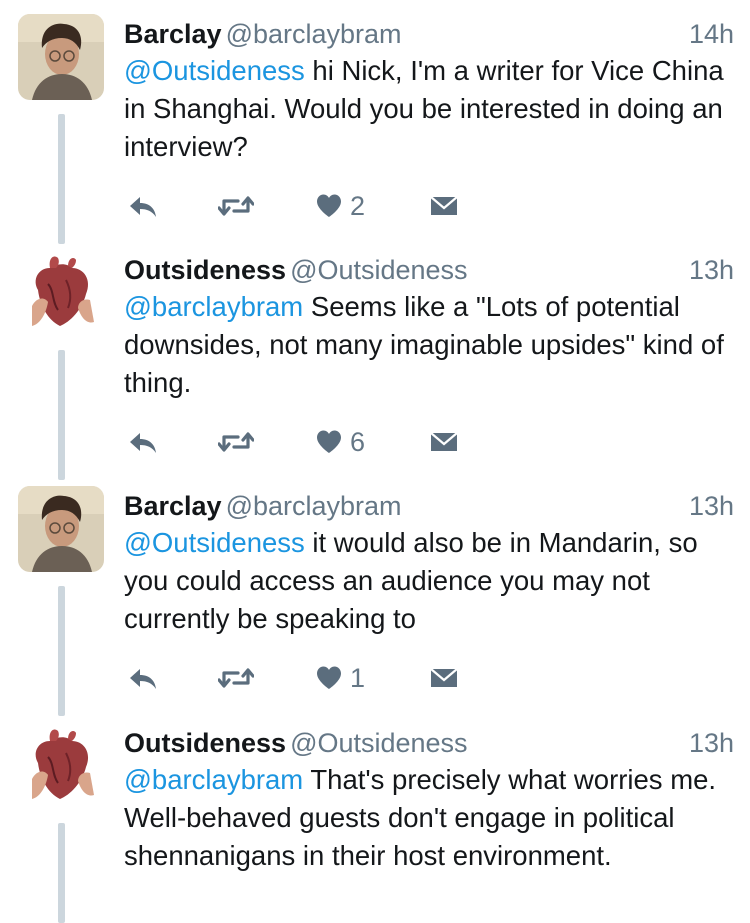 Image resolution: width=750 pixels, height=923 pixels. I want to click on like-count: 6, so click(358, 442).